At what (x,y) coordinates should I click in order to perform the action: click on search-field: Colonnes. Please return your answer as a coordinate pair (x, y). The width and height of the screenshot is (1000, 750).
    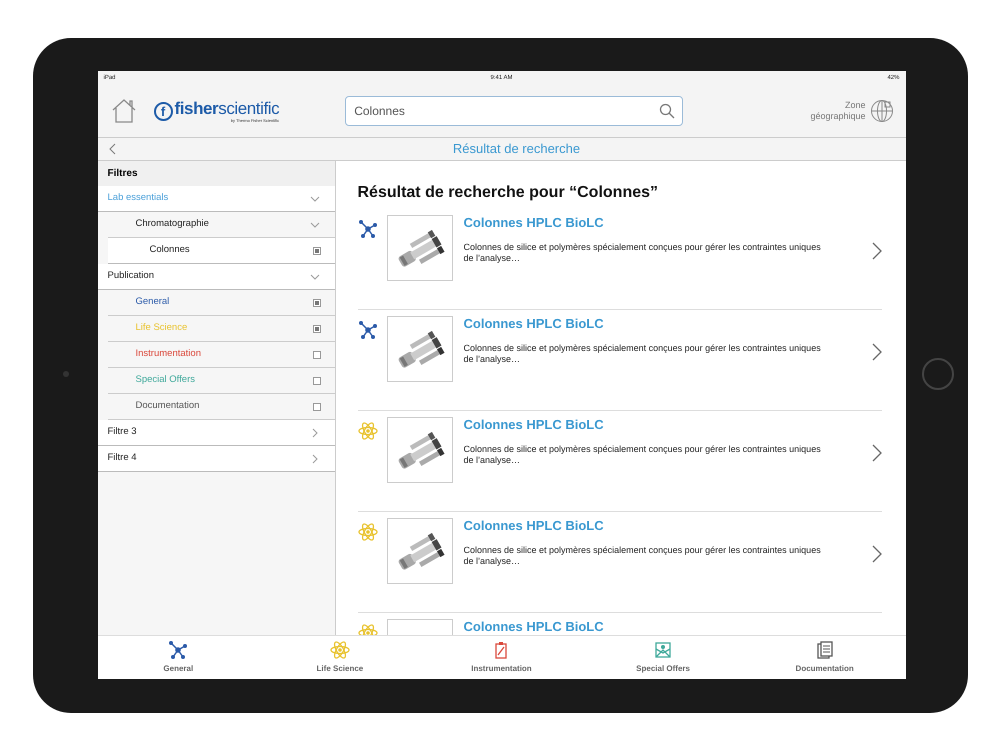
    Looking at the image, I should click on (514, 111).